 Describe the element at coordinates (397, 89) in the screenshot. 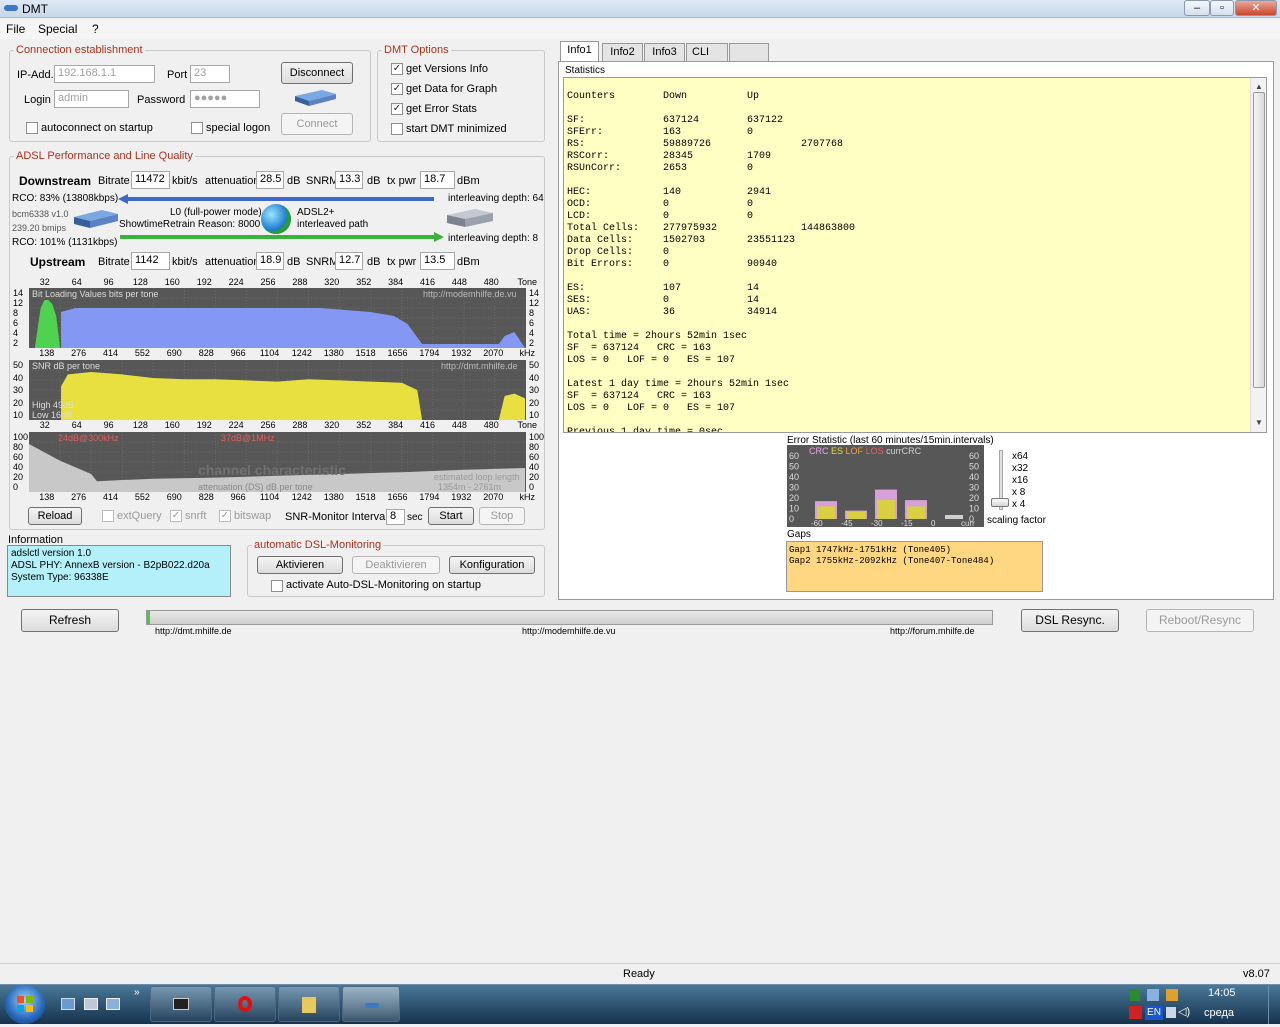

I see `data-graph-checkbox: ✓` at that location.